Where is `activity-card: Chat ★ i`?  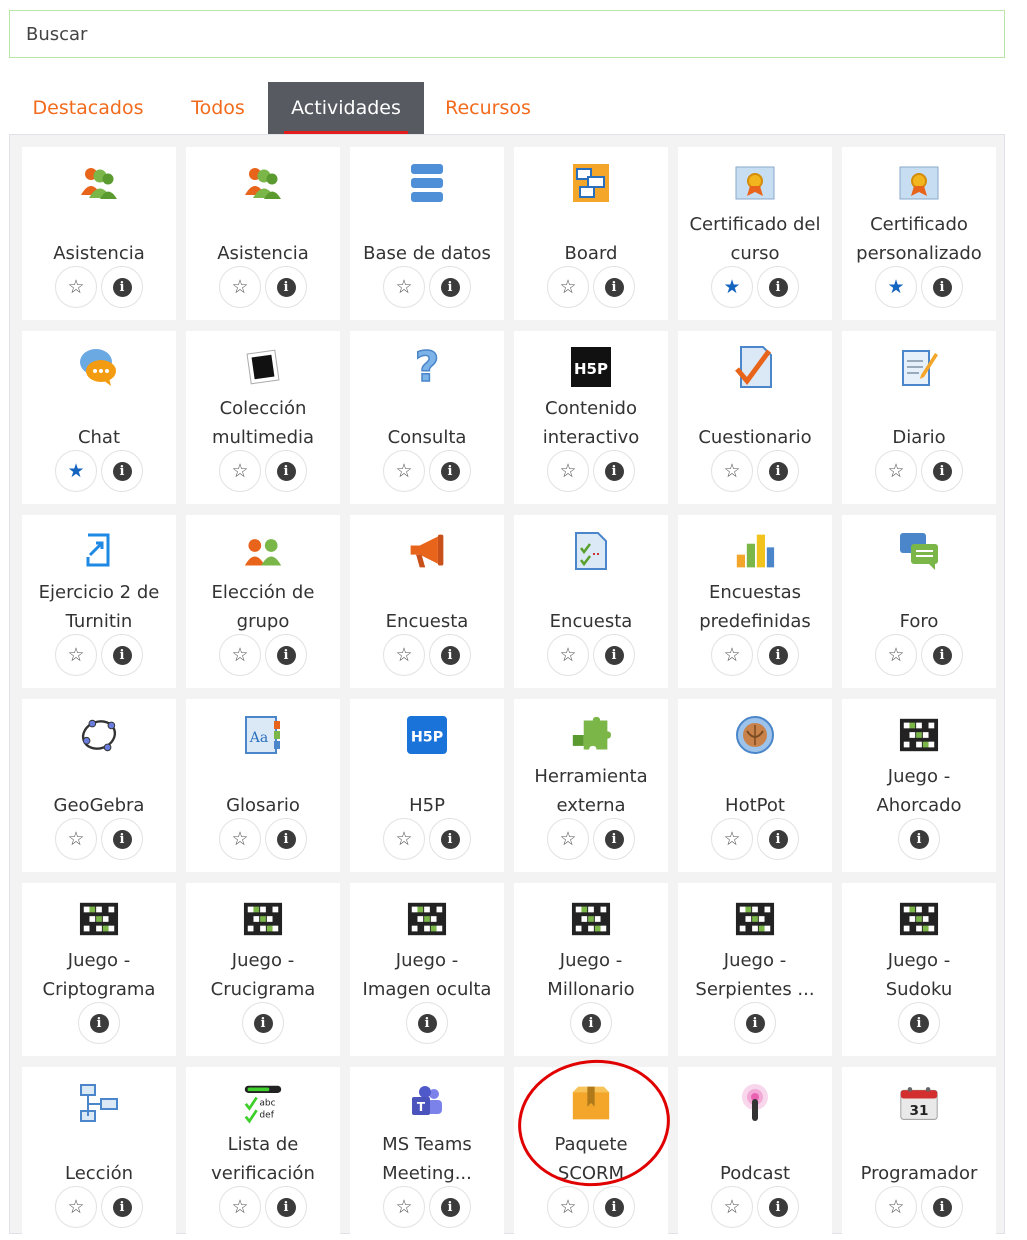 activity-card: Chat ★ i is located at coordinates (99, 417).